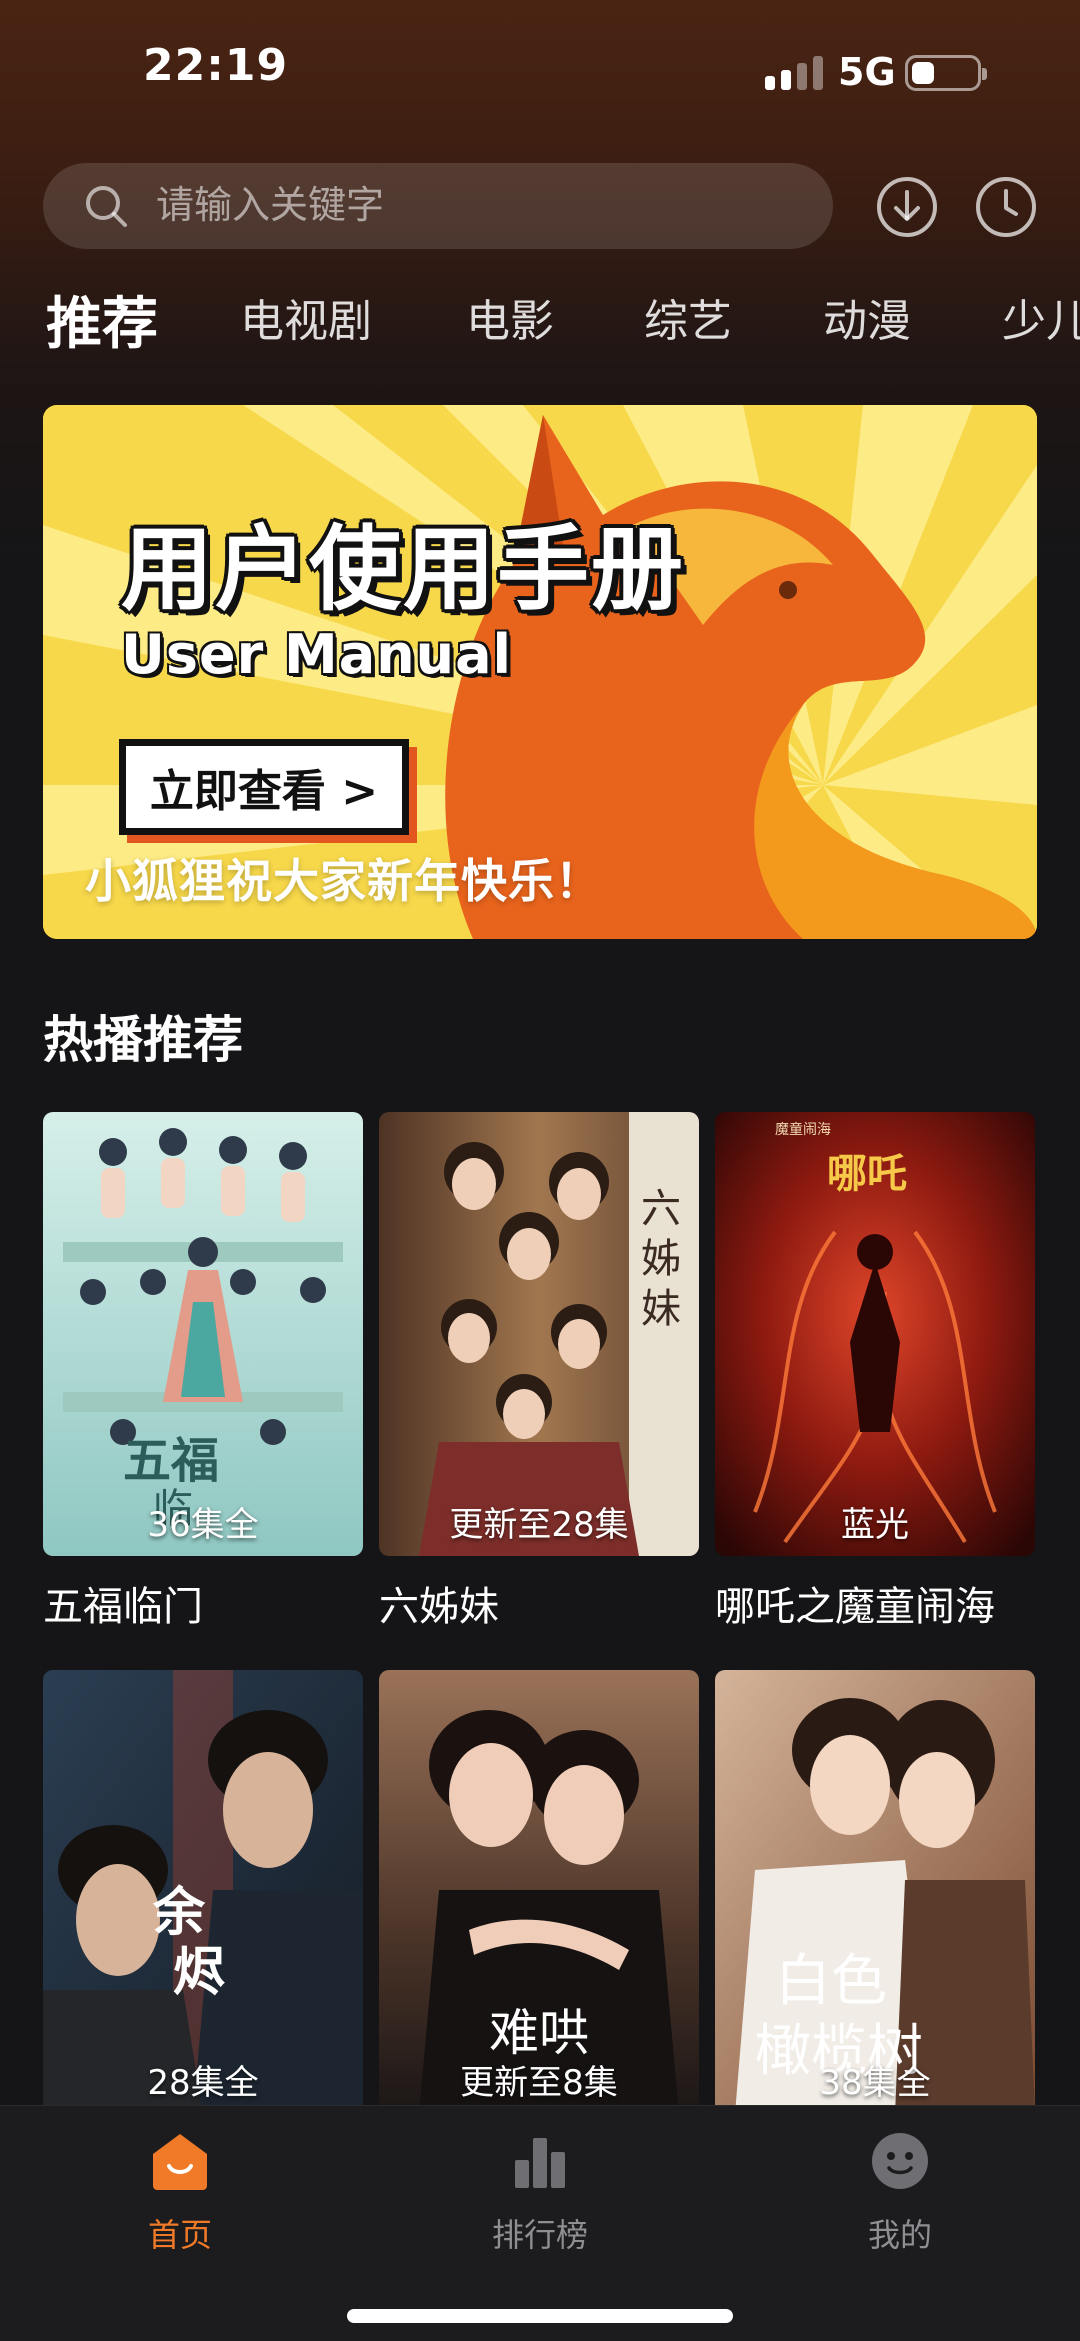 The height and width of the screenshot is (2341, 1080). Describe the element at coordinates (831, 1981) in the screenshot. I see `svg-text: 白色` at that location.